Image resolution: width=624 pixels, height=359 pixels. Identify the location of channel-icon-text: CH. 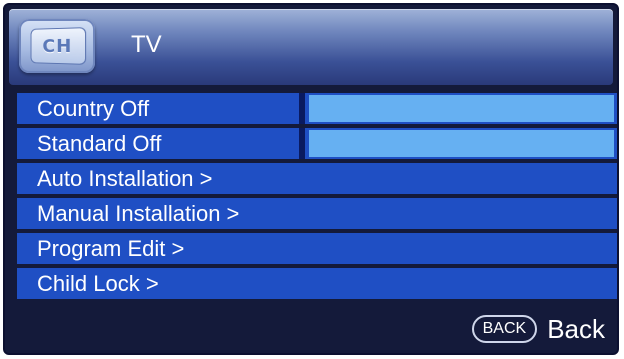
(57, 46).